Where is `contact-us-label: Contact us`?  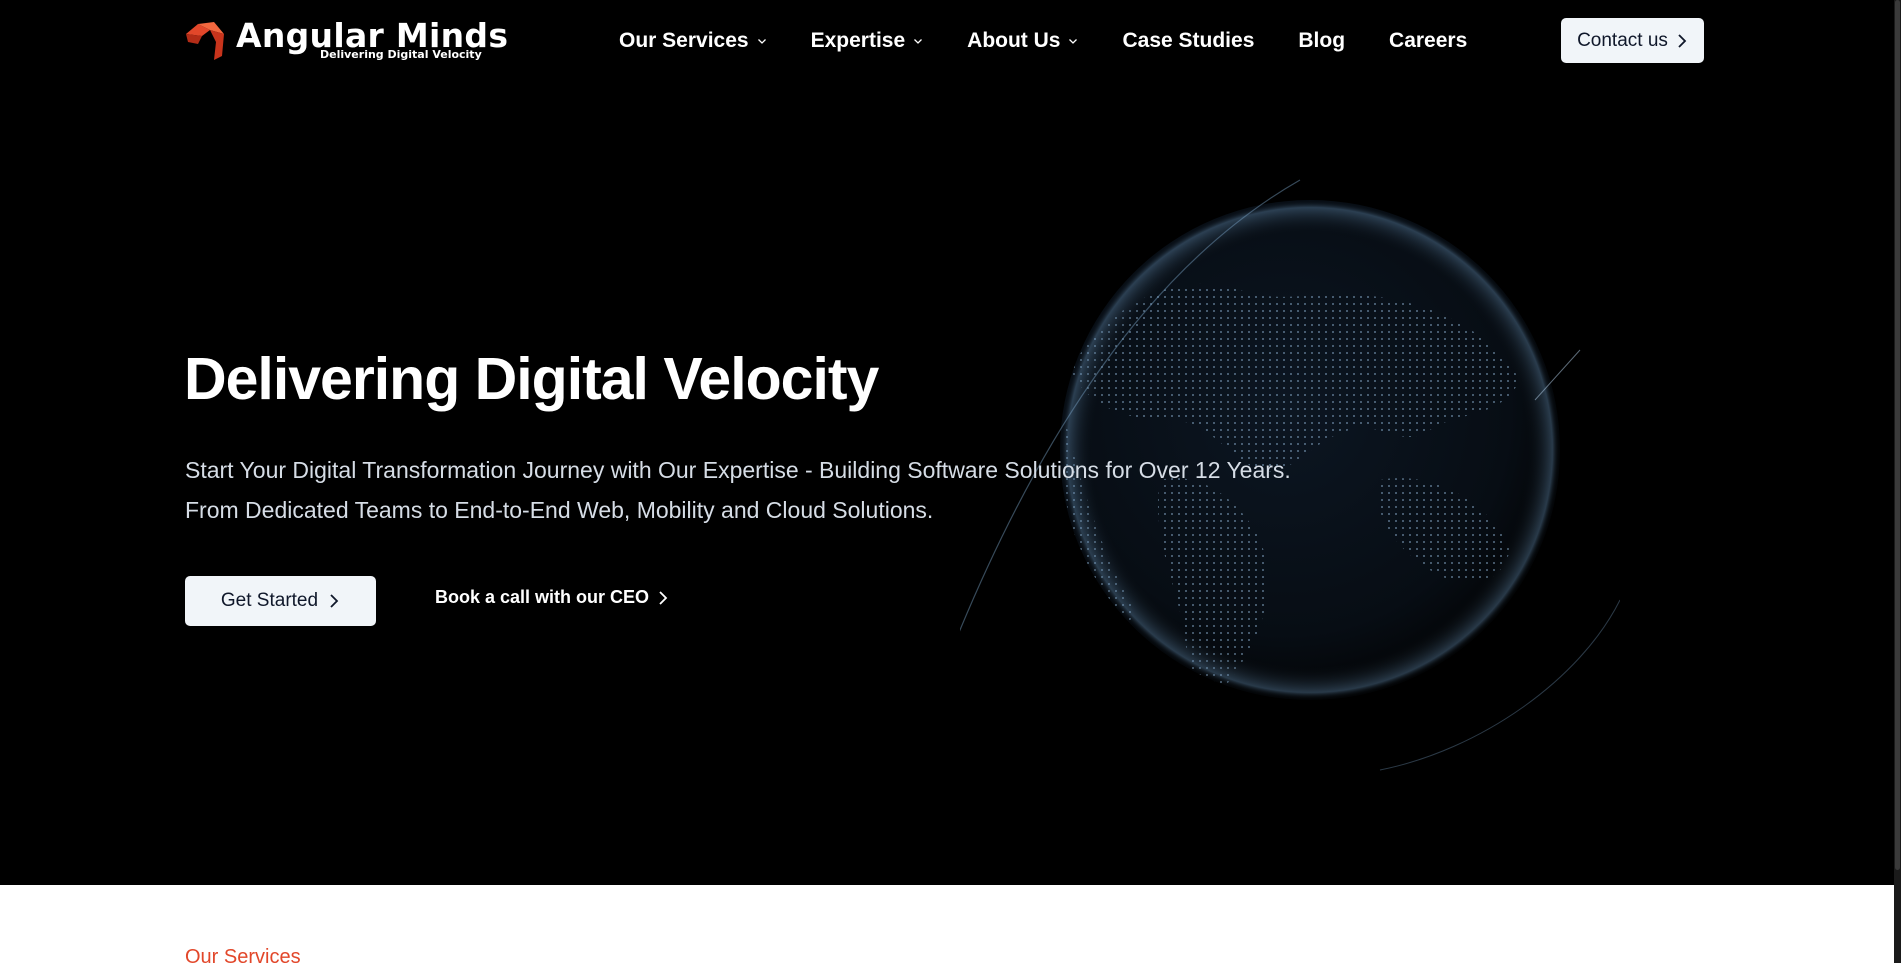
contact-us-label: Contact us is located at coordinates (1622, 40).